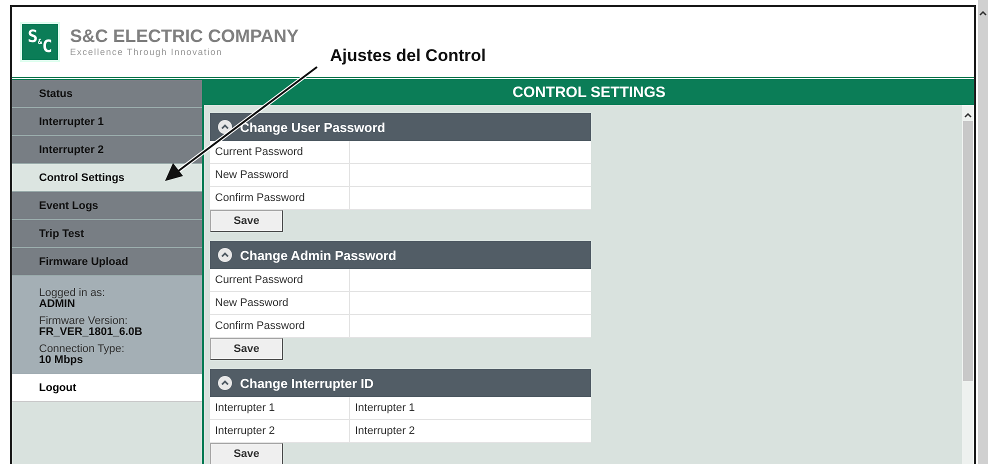  Describe the element at coordinates (470, 408) in the screenshot. I see `input-field: Interrupter 1` at that location.